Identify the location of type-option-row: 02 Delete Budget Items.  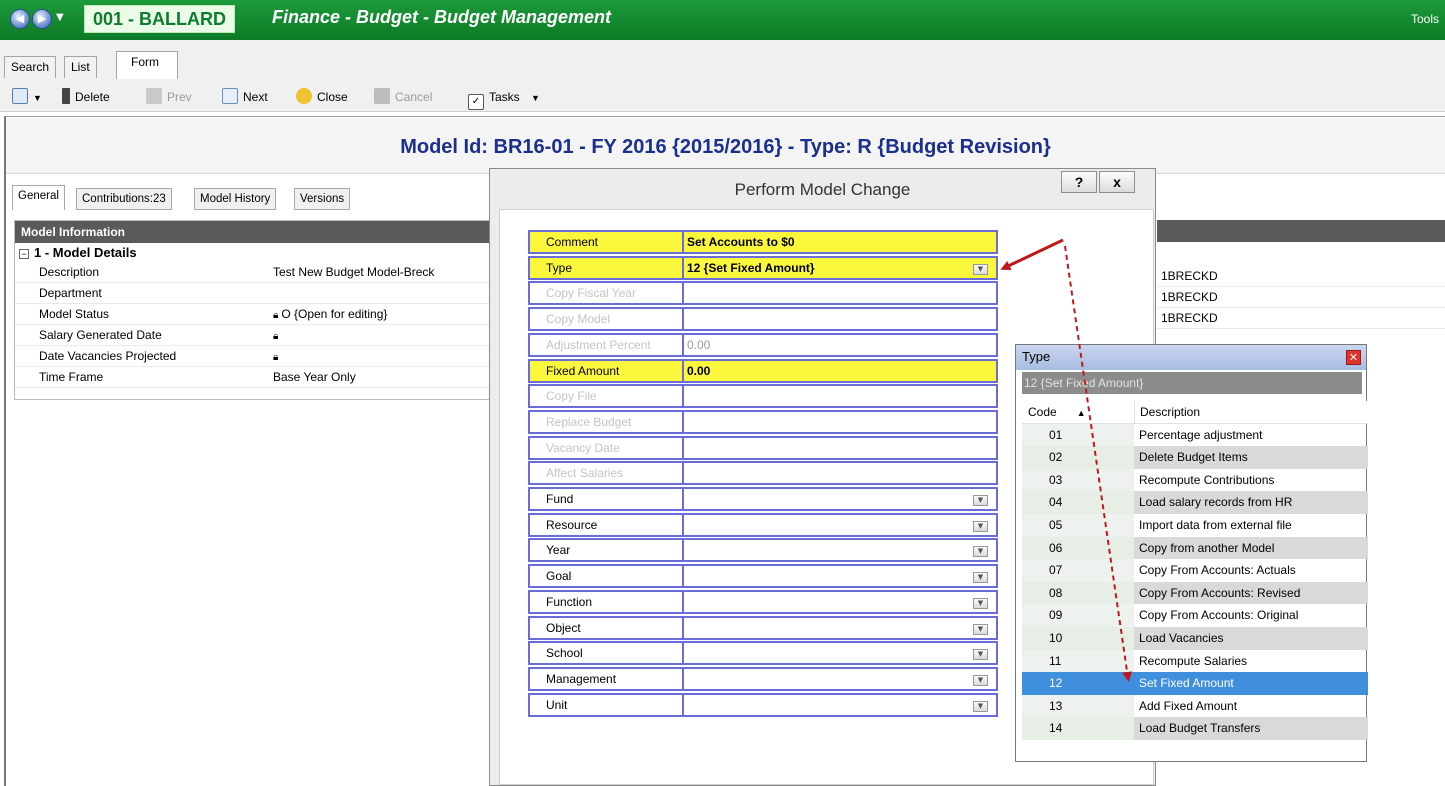
(1195, 457).